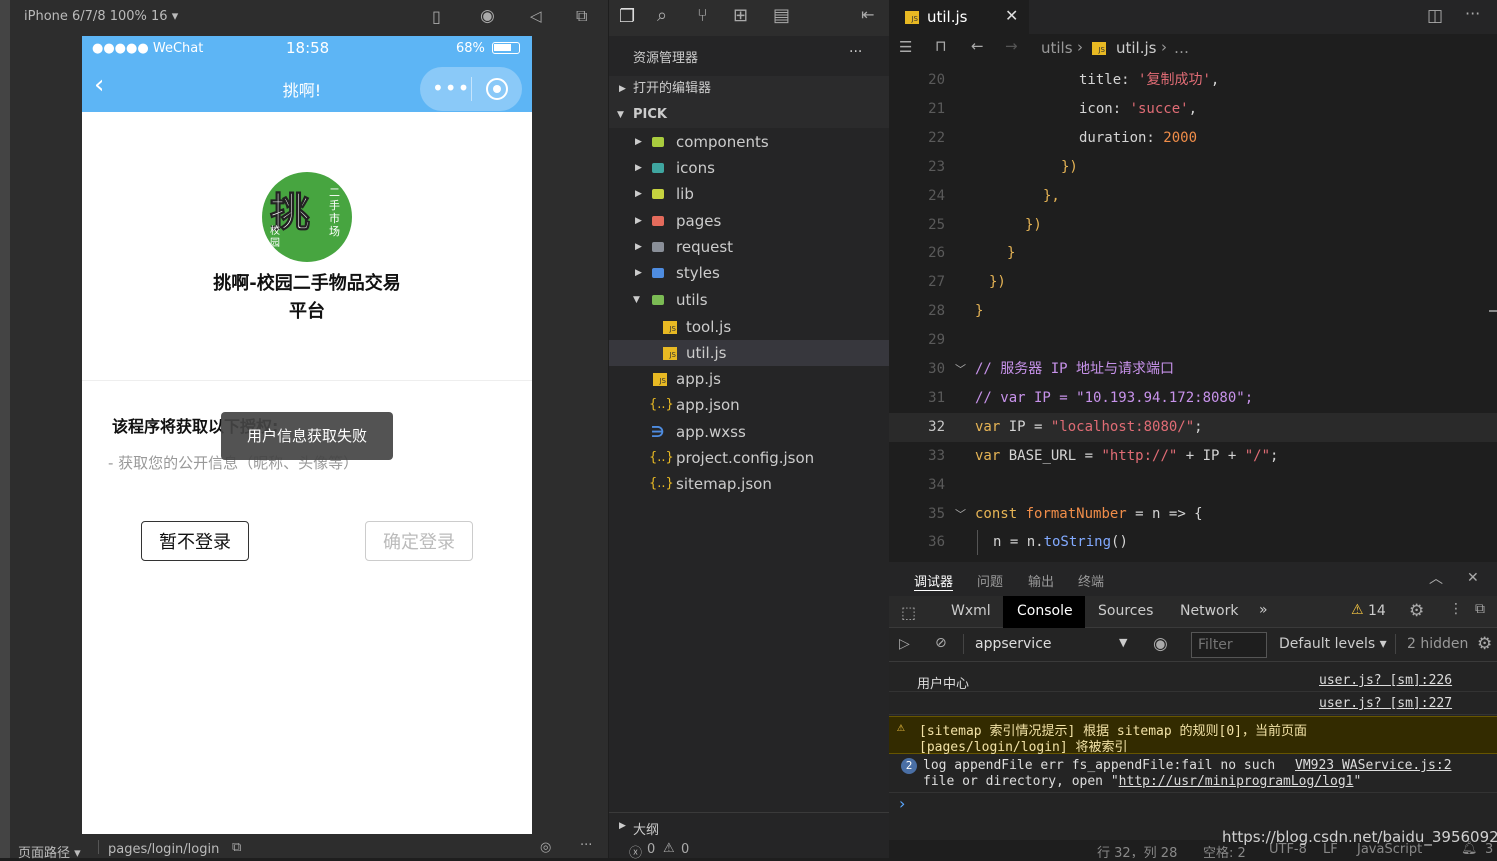 This screenshot has height=861, width=1497. I want to click on chevron-down-icon: ▼, so click(620, 115).